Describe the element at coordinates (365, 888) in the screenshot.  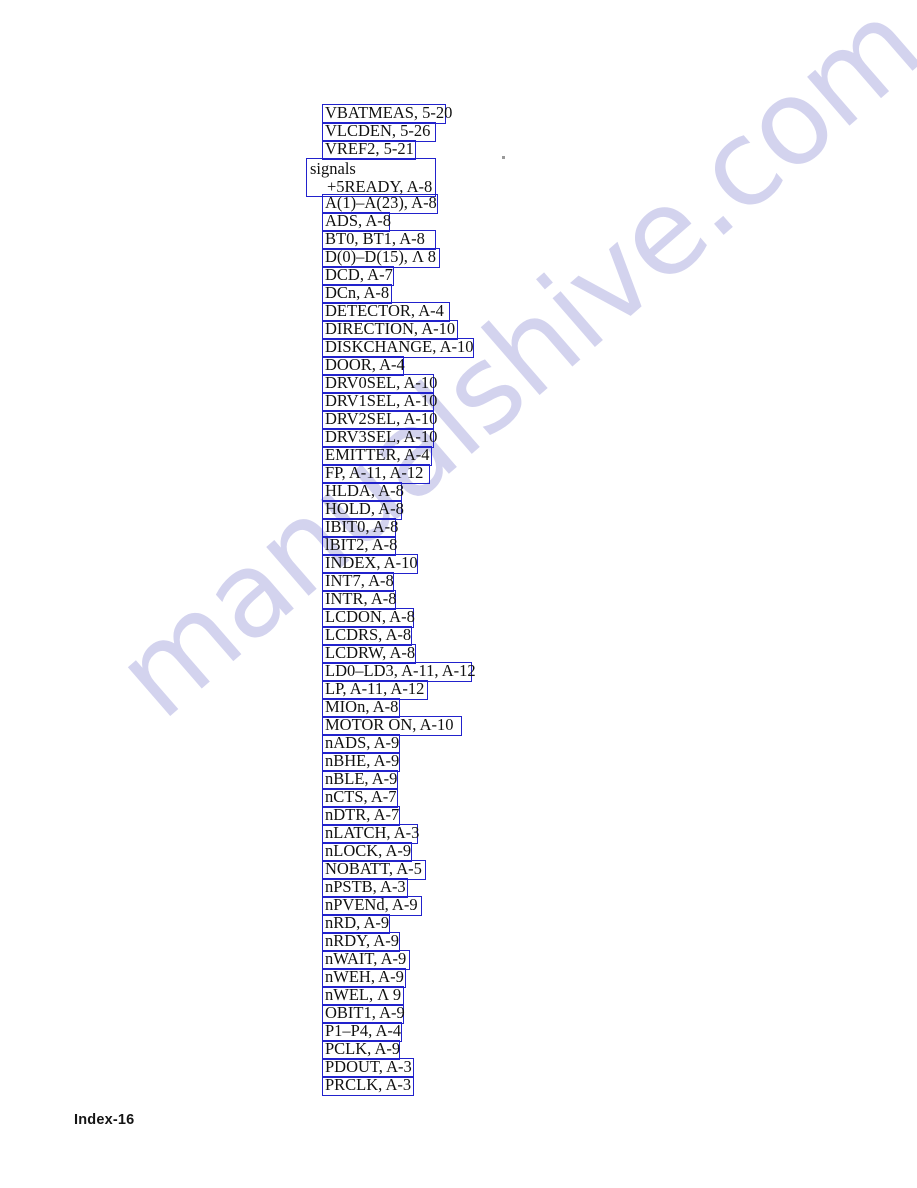
I see `index-entry: nPSTB, A-3` at that location.